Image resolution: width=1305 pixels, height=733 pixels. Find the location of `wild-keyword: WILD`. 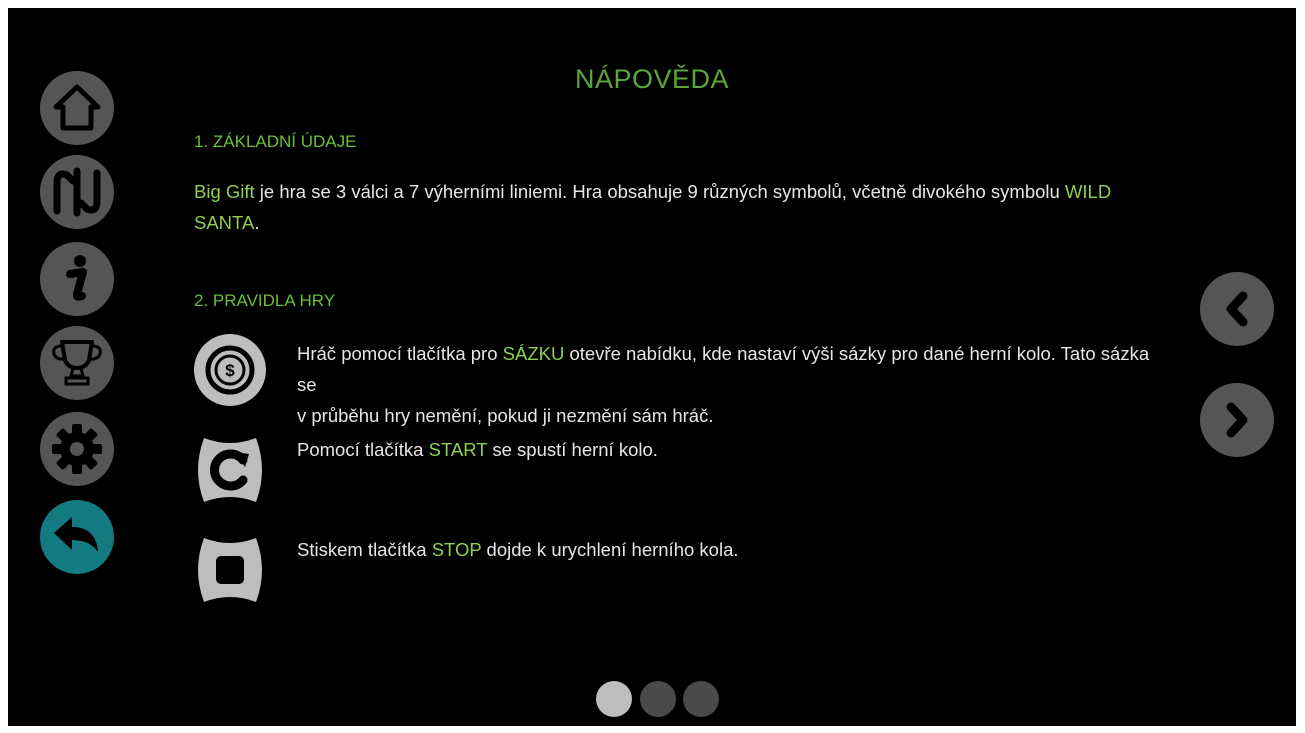

wild-keyword: WILD is located at coordinates (1088, 191).